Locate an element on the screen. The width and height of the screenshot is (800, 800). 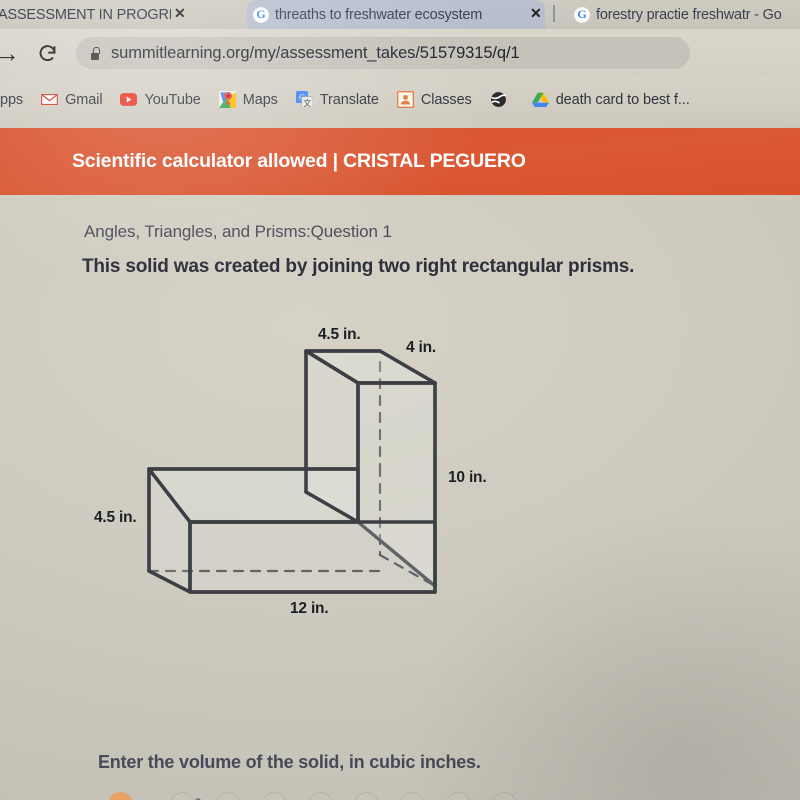
bookmark-label: Translate is located at coordinates (349, 99).